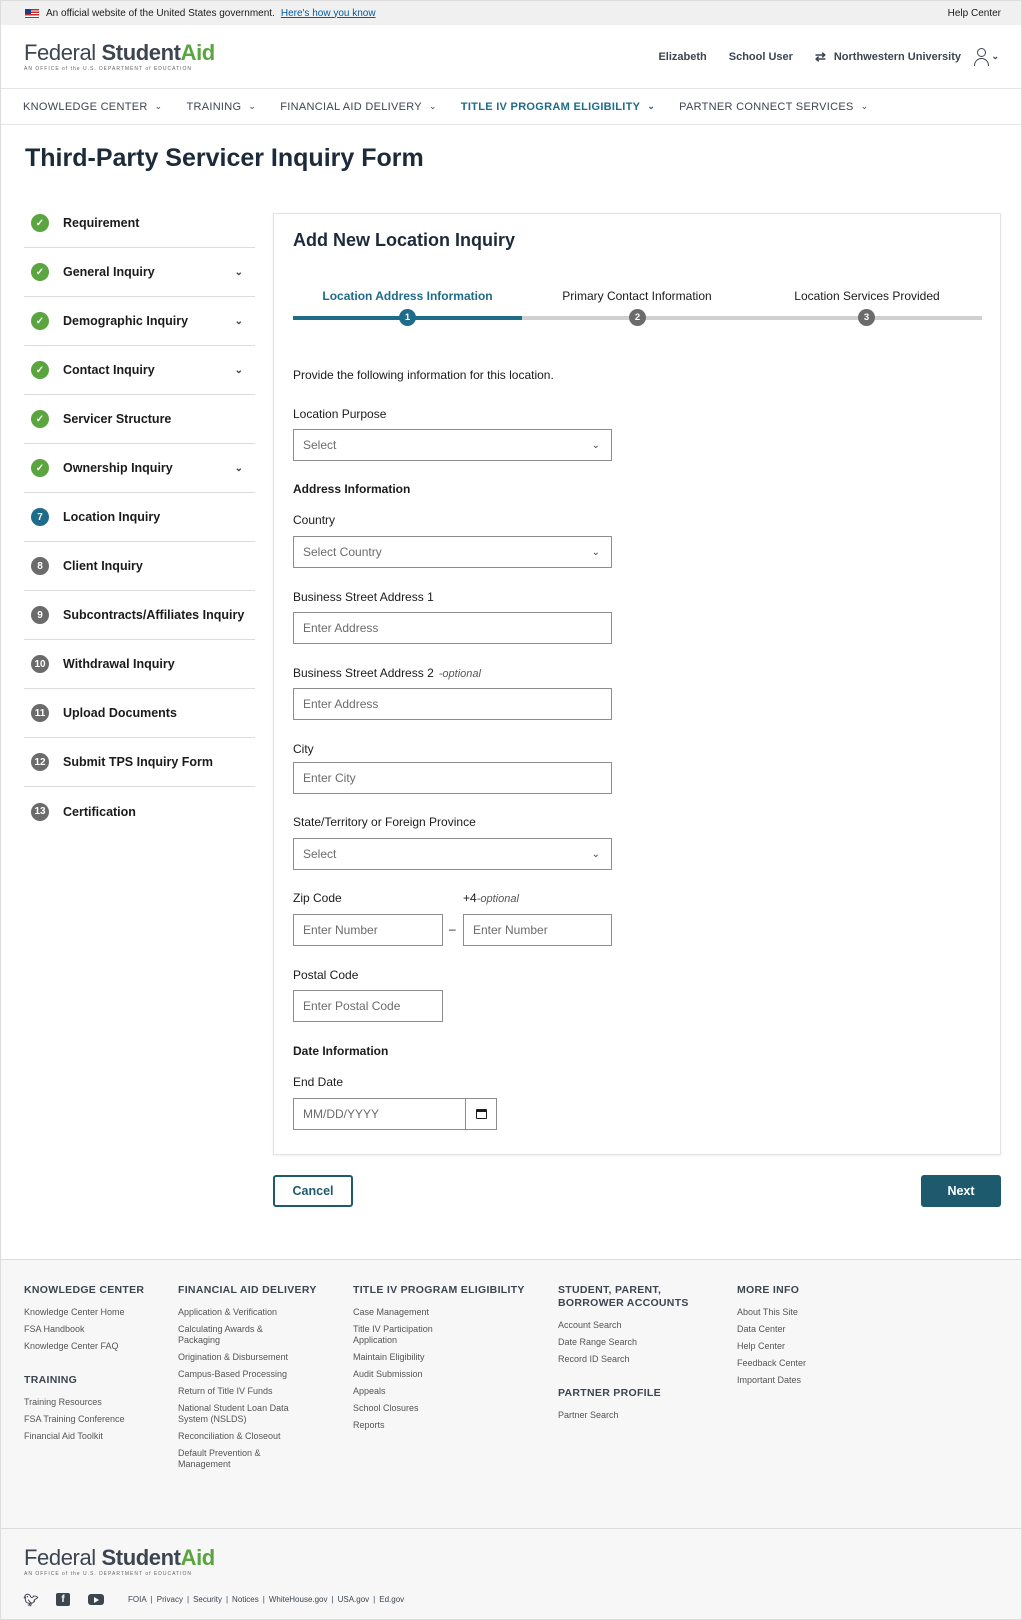 The width and height of the screenshot is (1022, 1620). What do you see at coordinates (480, 1114) in the screenshot?
I see `calendar-button` at bounding box center [480, 1114].